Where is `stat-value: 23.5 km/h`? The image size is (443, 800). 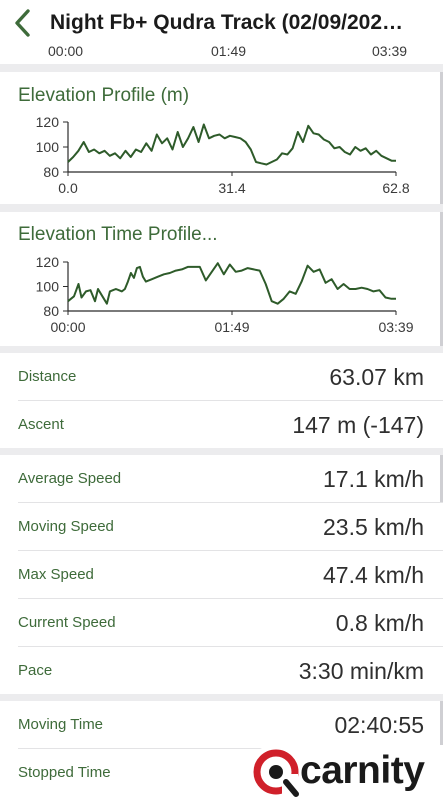
stat-value: 23.5 km/h is located at coordinates (373, 527).